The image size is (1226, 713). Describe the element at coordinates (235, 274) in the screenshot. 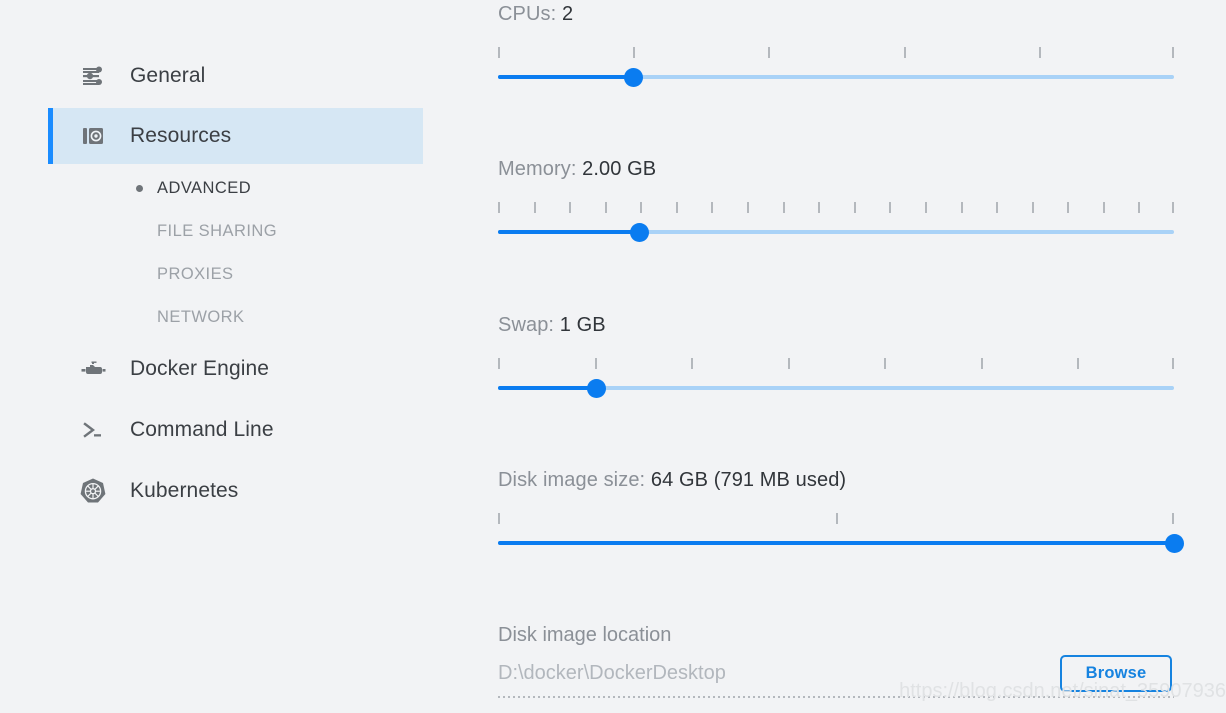

I see `sidebar-subitem-proxies: PROXIES` at that location.